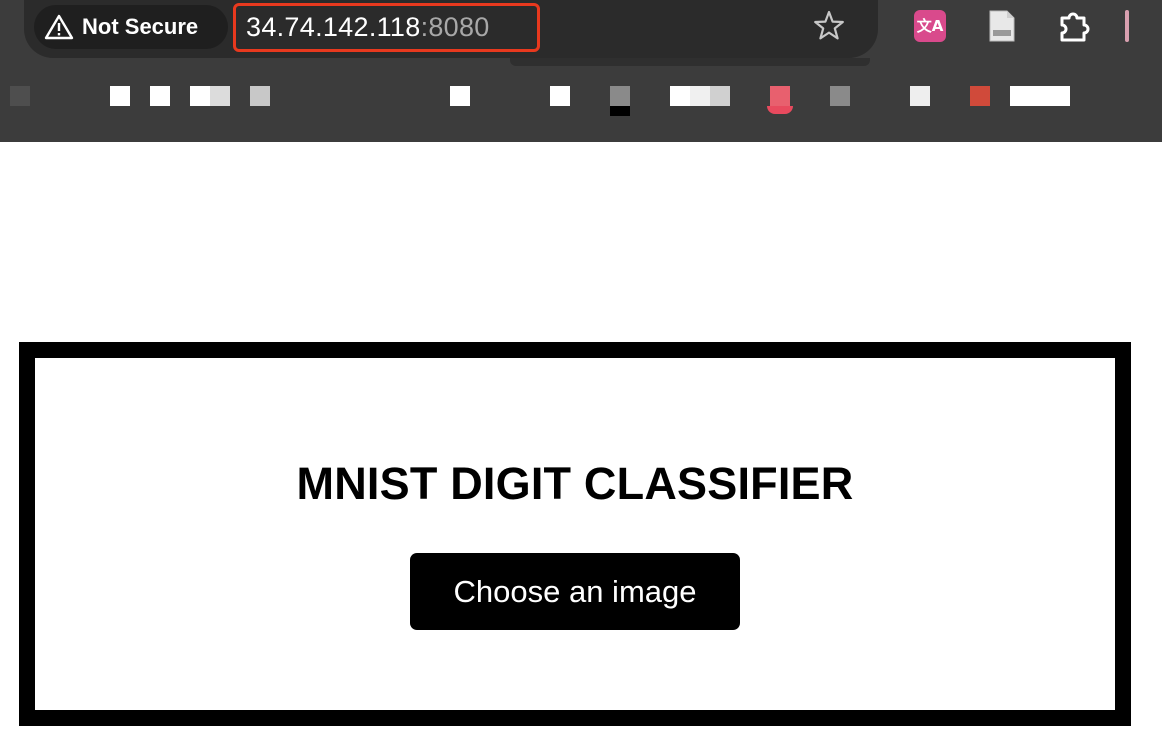 The image size is (1162, 754). What do you see at coordinates (140, 26) in the screenshot?
I see `security-label: Not Secure` at bounding box center [140, 26].